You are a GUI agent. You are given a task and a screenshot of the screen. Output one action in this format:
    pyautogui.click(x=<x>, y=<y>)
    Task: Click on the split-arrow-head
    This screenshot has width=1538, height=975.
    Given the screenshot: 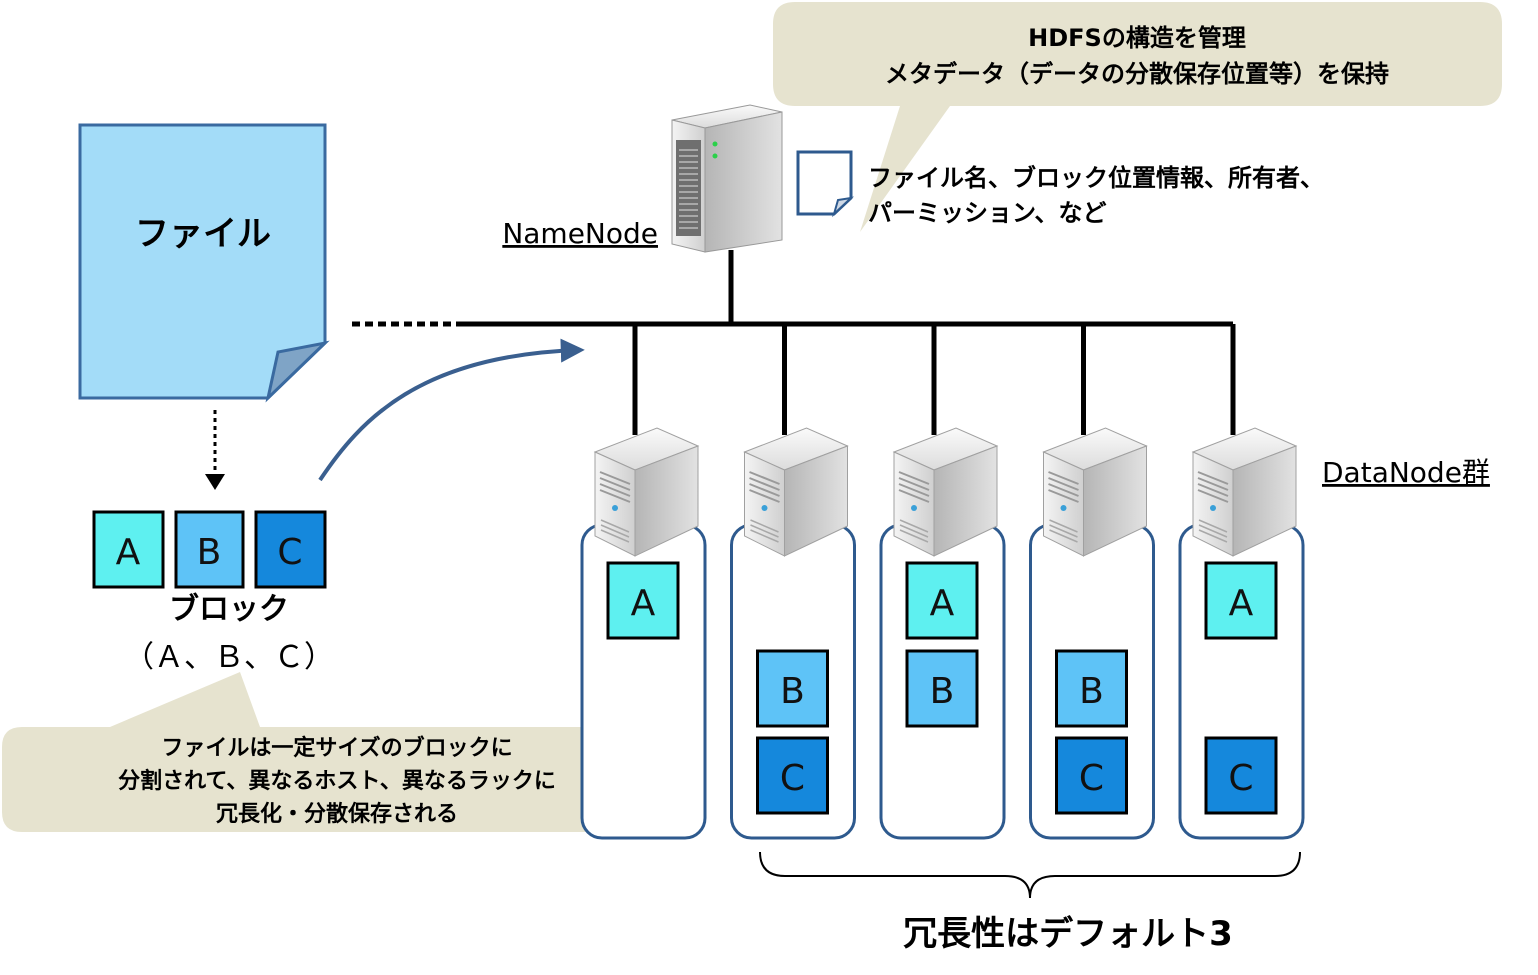 What is the action you would take?
    pyautogui.click(x=215, y=482)
    